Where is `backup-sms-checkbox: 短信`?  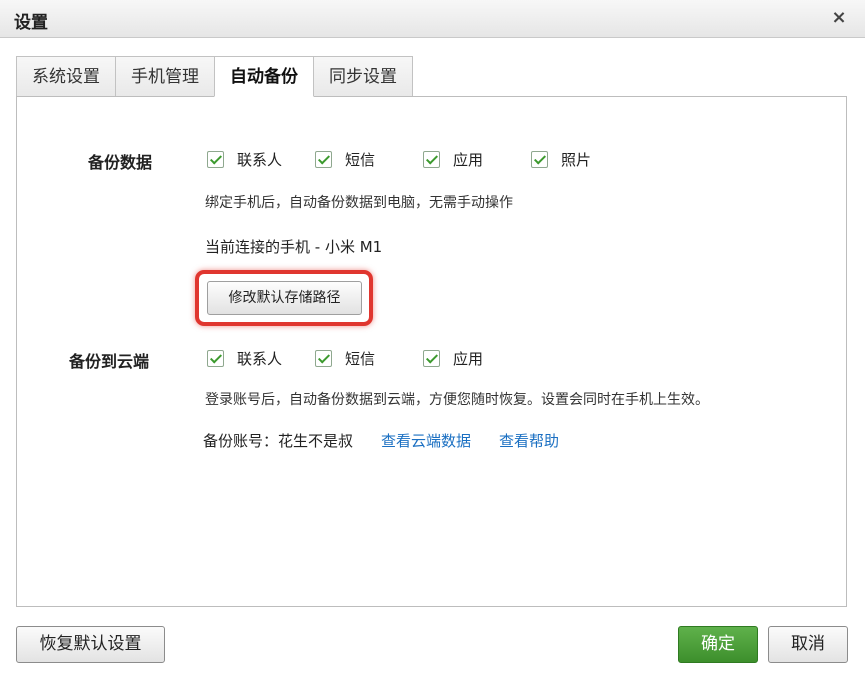 backup-sms-checkbox: 短信 is located at coordinates (369, 159).